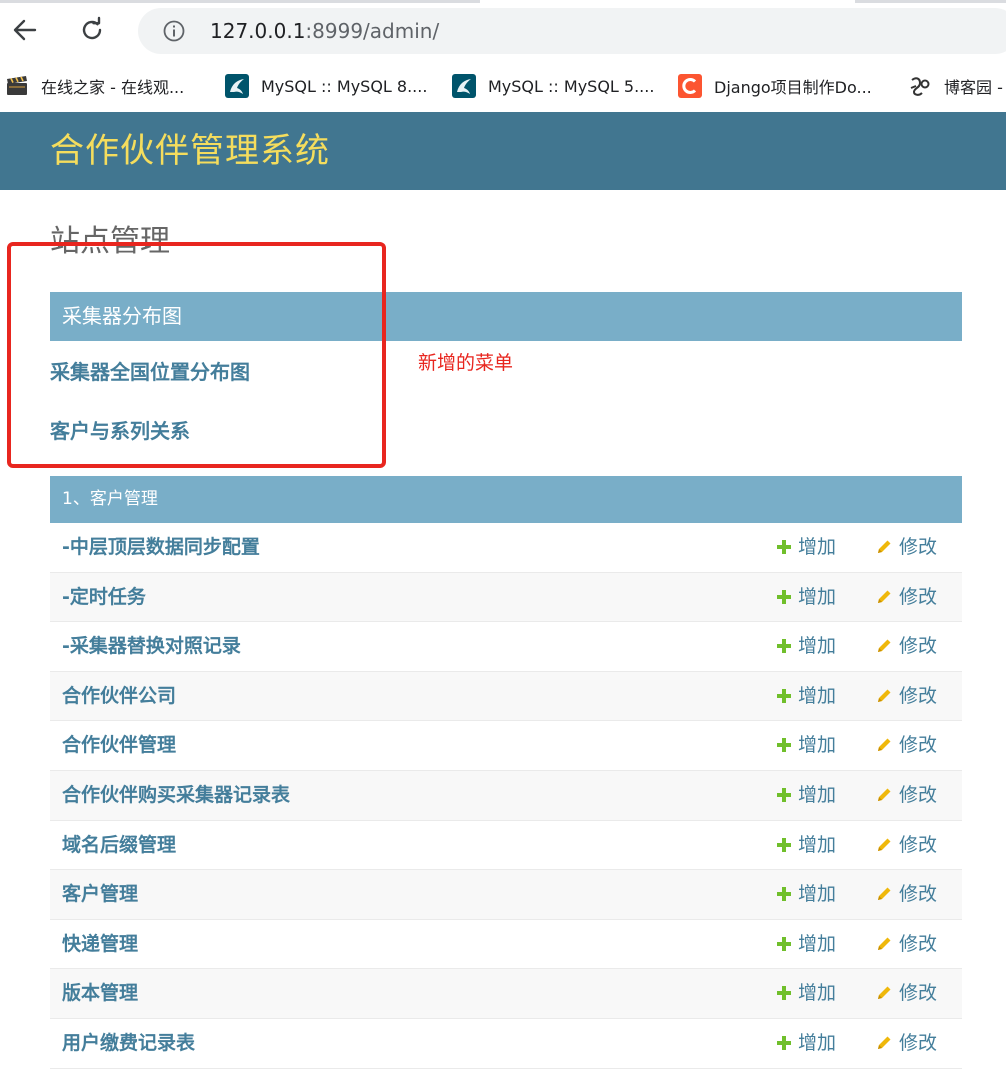  I want to click on clapperboard-icon, so click(17, 85).